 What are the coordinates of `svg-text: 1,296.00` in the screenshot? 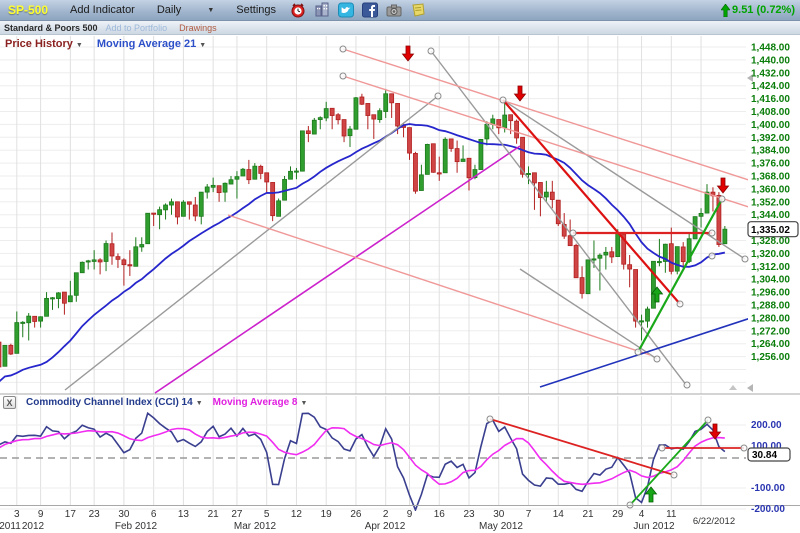 It's located at (770, 293).